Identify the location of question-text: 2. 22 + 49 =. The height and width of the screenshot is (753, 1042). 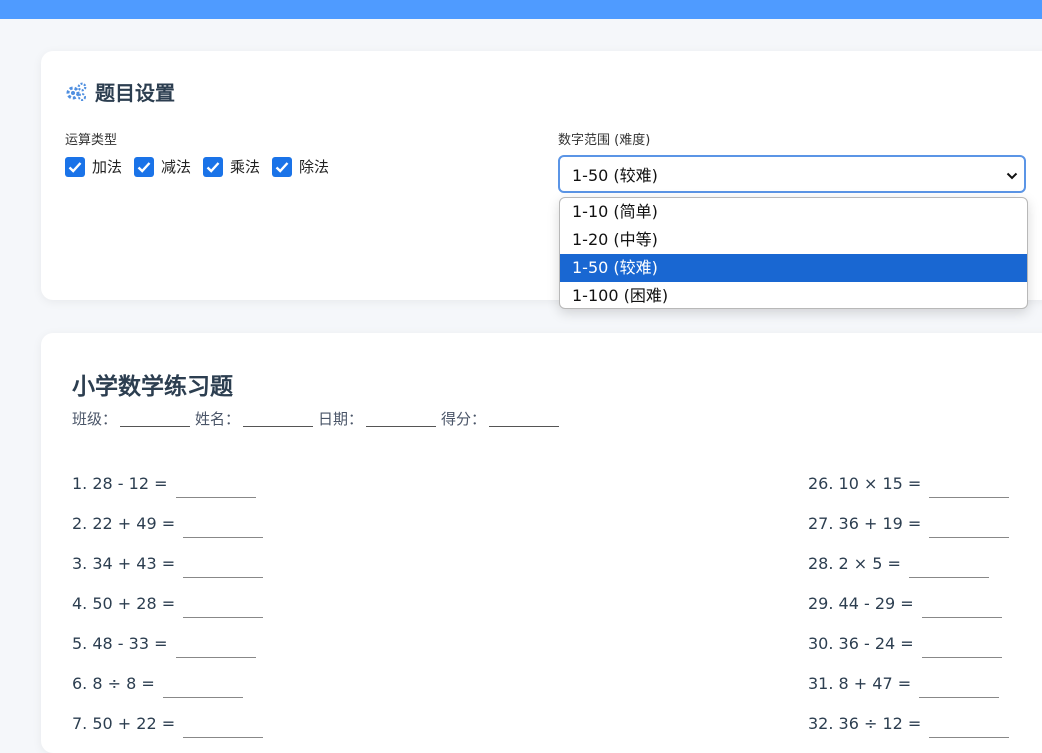
(124, 523).